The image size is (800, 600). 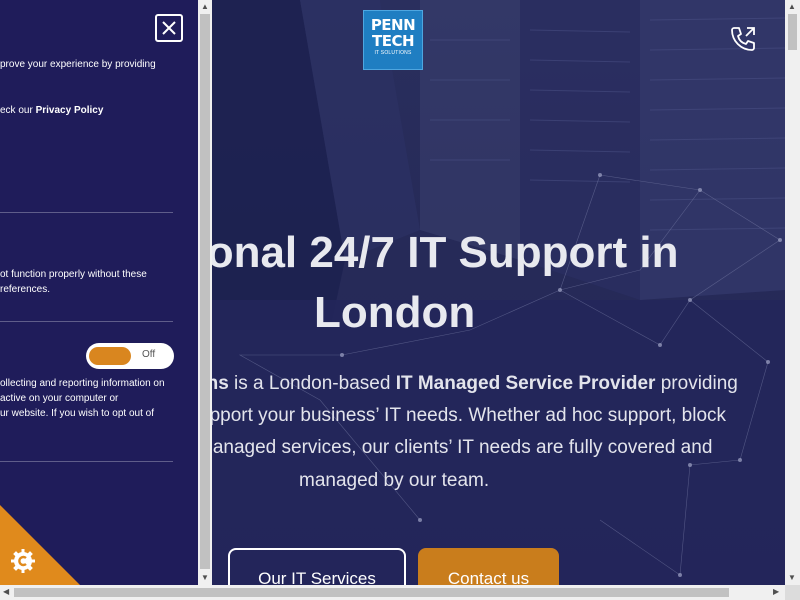 I want to click on our-it-services-button: Our IT Services, so click(x=317, y=566).